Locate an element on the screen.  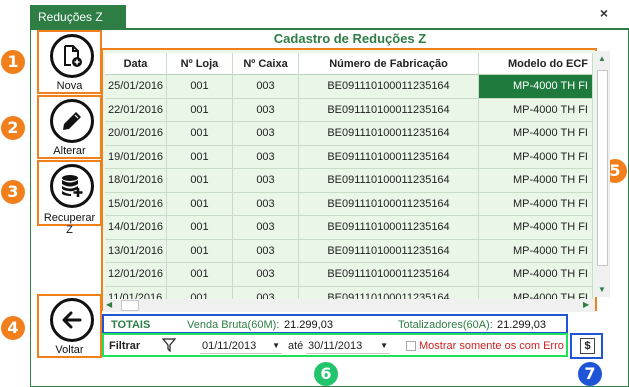
cell-data: 25/01/2016 is located at coordinates (136, 86).